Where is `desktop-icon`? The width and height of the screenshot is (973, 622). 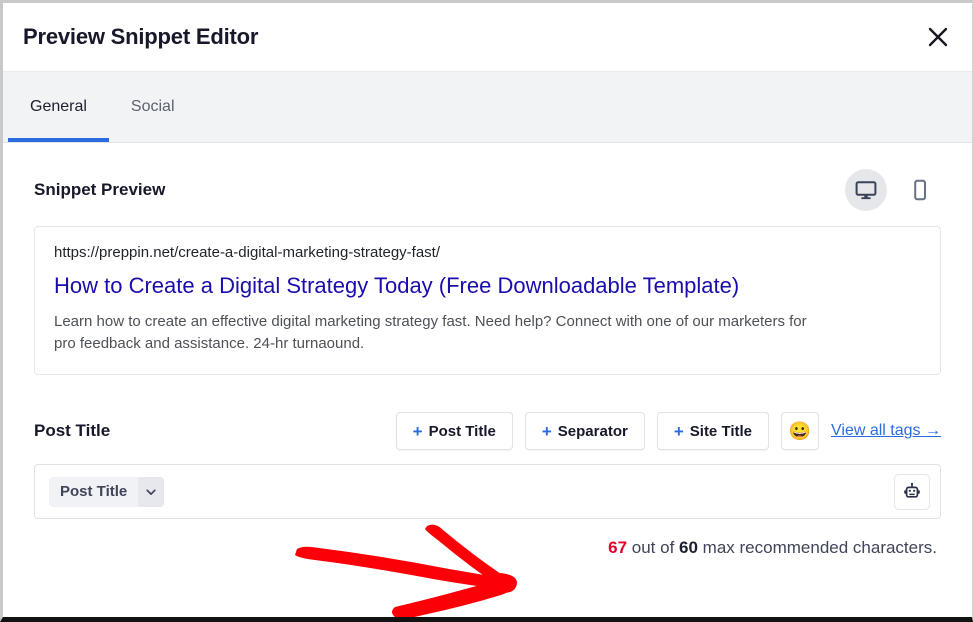
desktop-icon is located at coordinates (866, 190).